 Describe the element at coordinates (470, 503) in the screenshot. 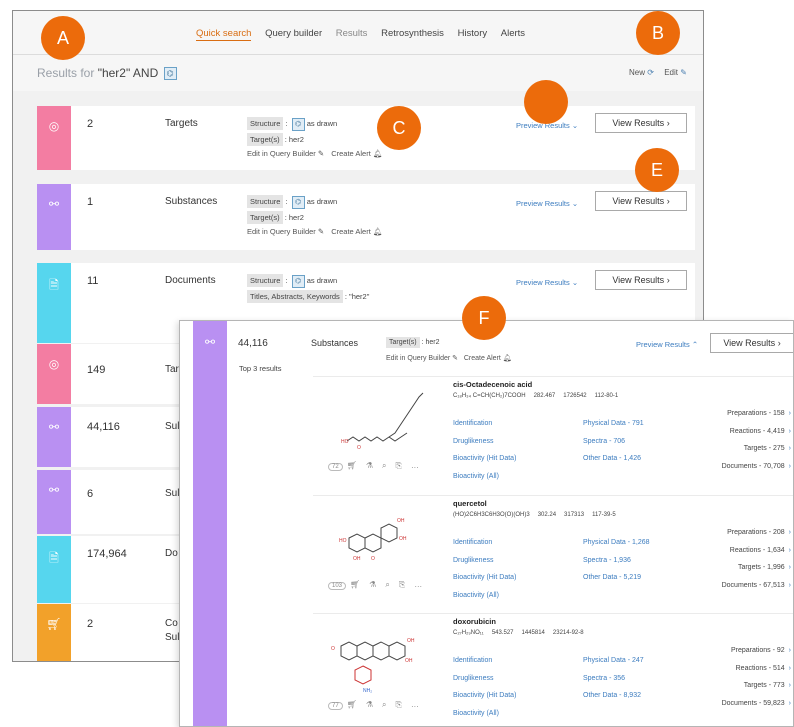

I see `substance-name: quercetol` at that location.